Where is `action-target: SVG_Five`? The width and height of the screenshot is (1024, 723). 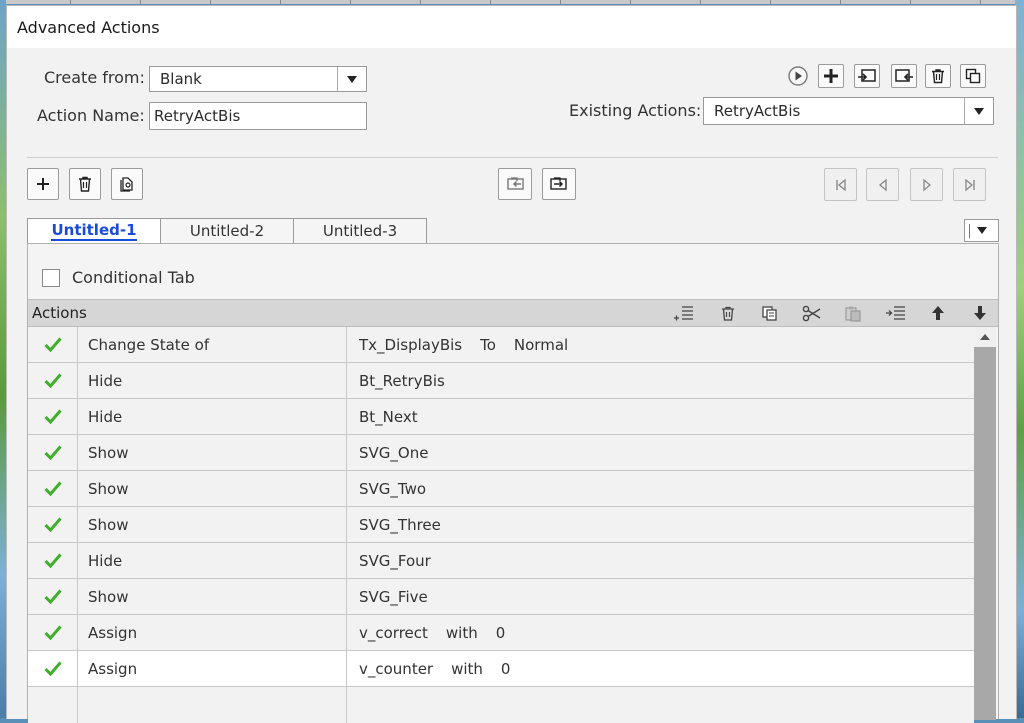
action-target: SVG_Five is located at coordinates (393, 596).